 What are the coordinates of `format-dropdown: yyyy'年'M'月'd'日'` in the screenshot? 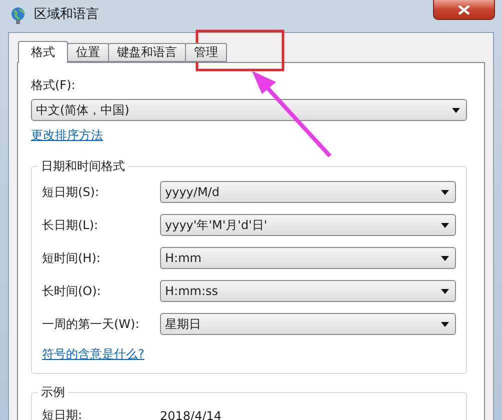 It's located at (308, 225).